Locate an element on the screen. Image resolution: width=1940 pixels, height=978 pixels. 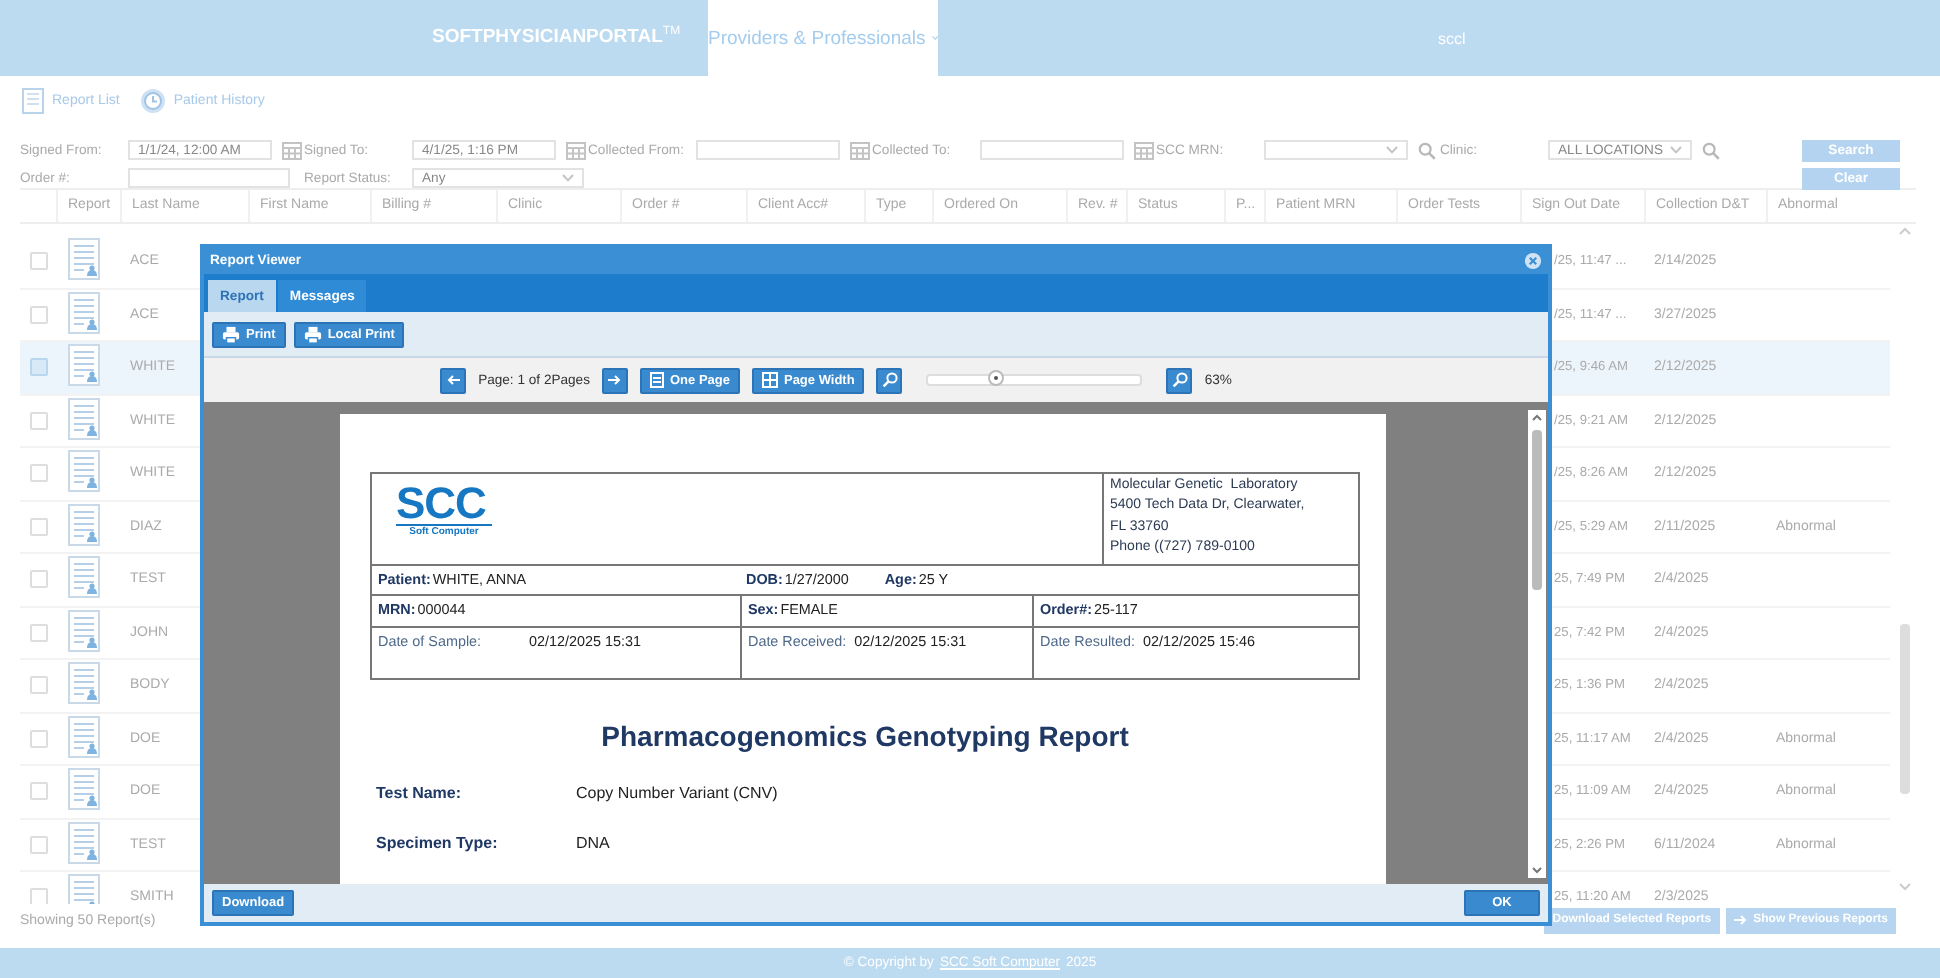
next-page-button is located at coordinates (615, 380).